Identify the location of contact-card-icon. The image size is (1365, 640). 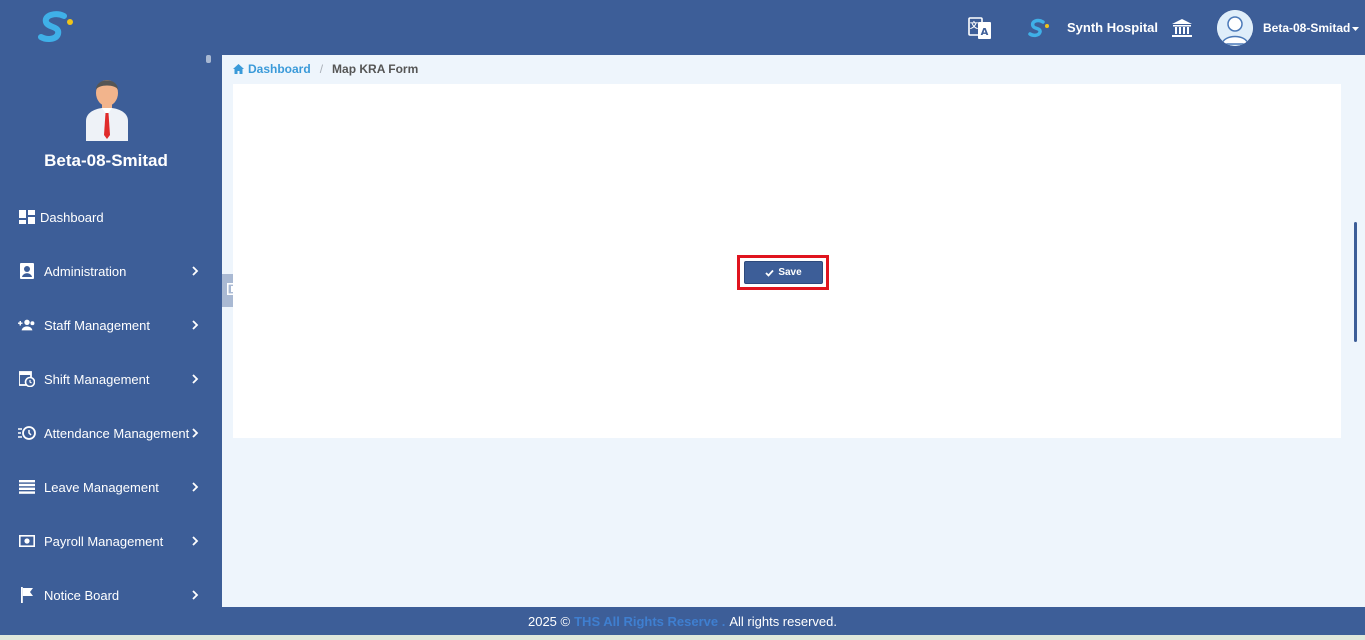
(27, 271).